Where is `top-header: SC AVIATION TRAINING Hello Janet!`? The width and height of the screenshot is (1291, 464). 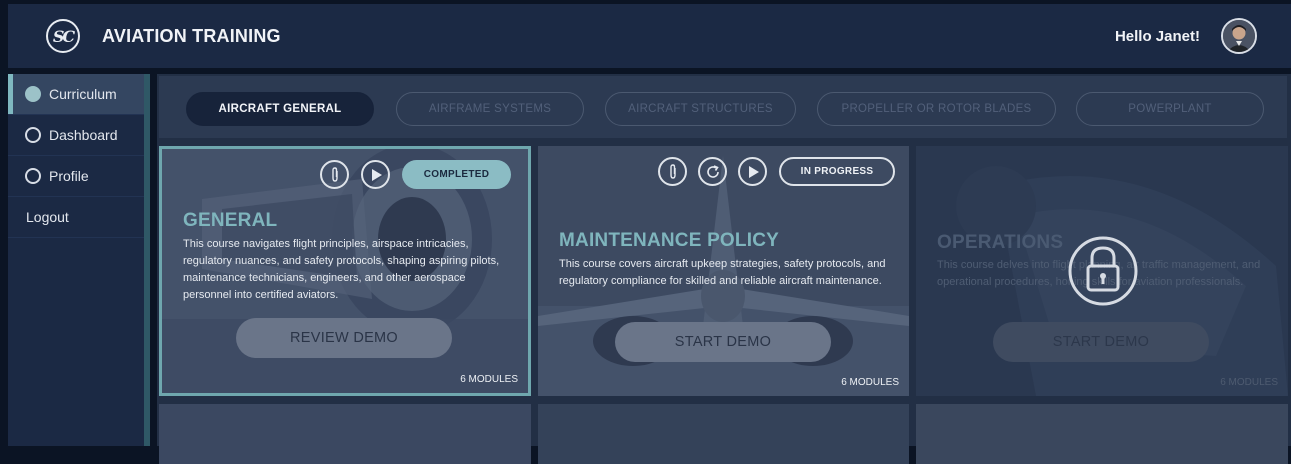
top-header: SC AVIATION TRAINING Hello Janet! is located at coordinates (649, 36).